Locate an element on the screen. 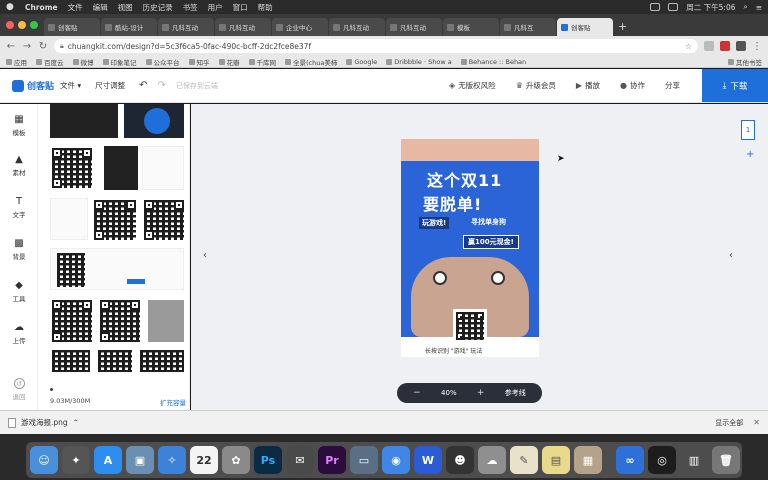 The width and height of the screenshot is (768, 480). bookmark-item: 百度云 is located at coordinates (50, 62).